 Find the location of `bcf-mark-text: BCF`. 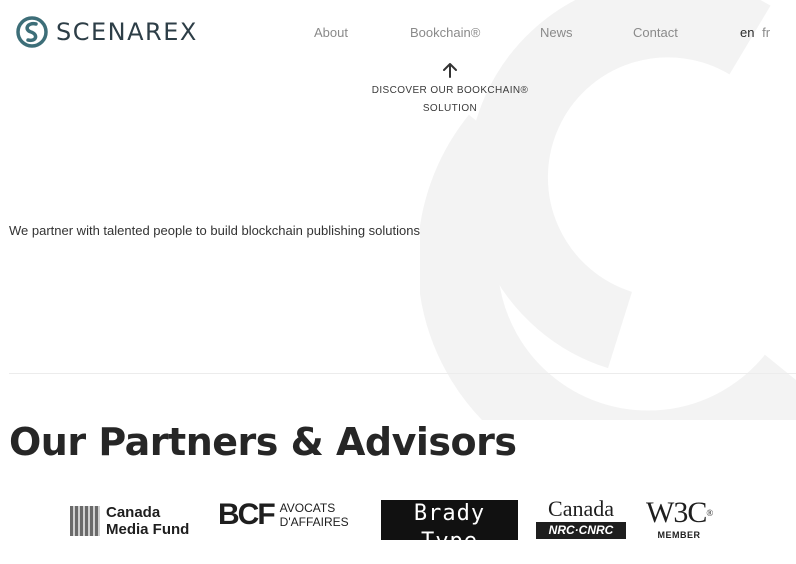

bcf-mark-text: BCF is located at coordinates (247, 514).